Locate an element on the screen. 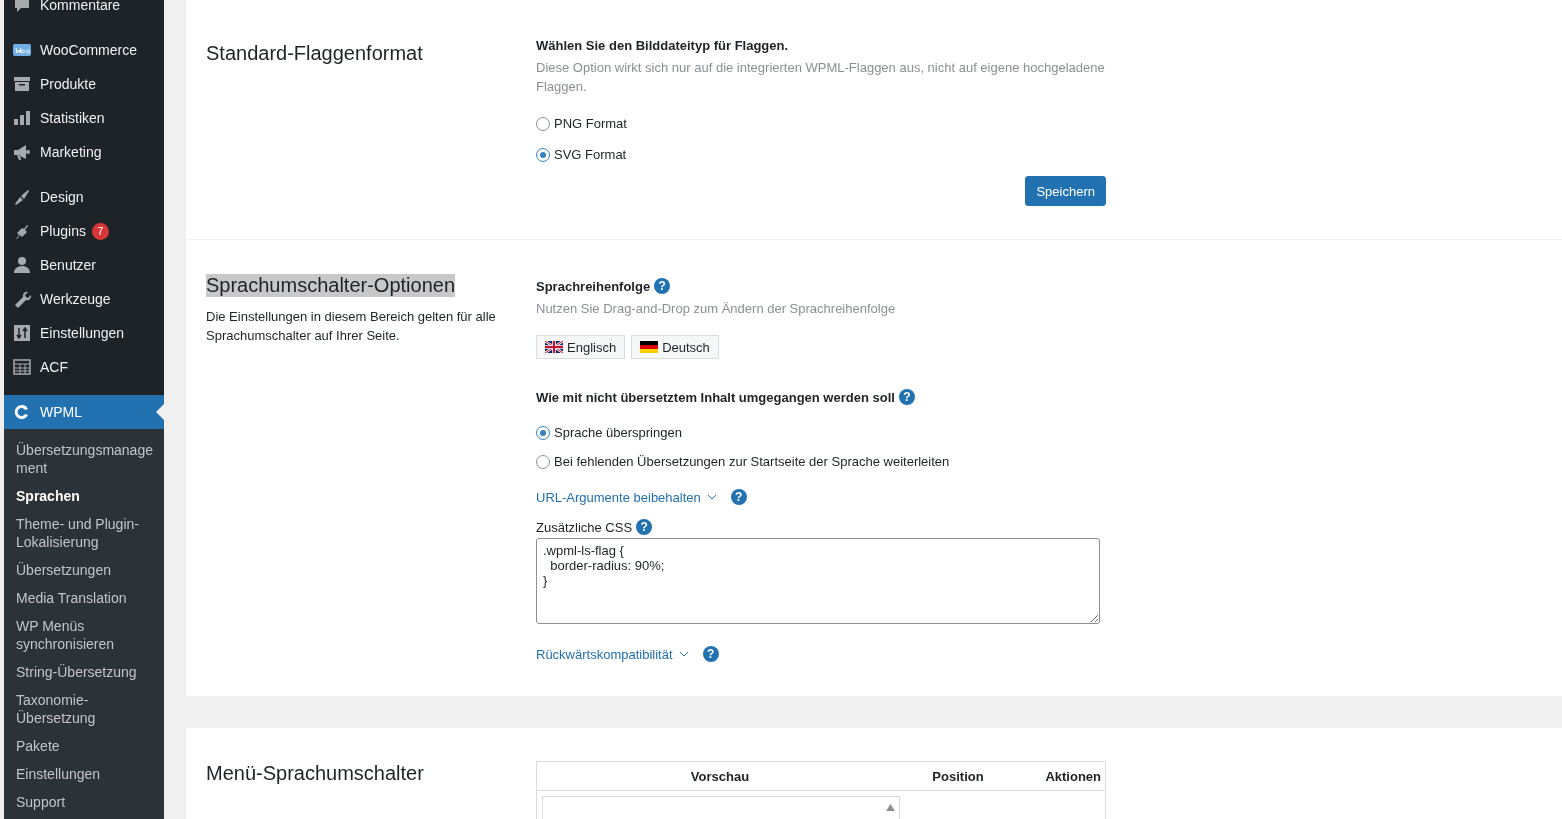  column-header: Position is located at coordinates (958, 776).